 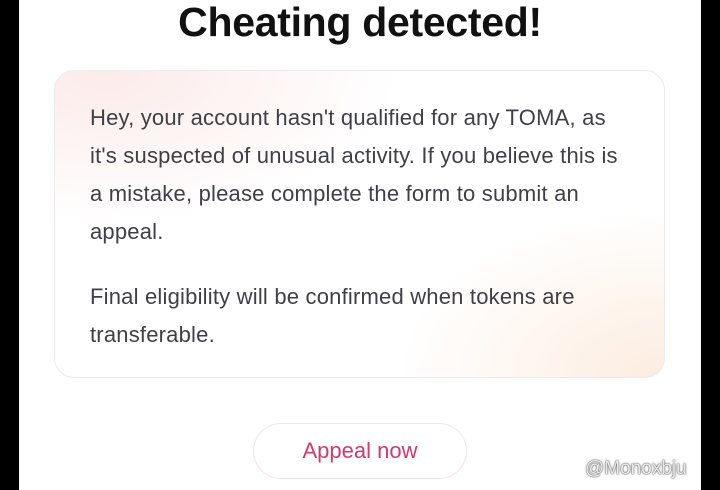 What do you see at coordinates (360, 451) in the screenshot?
I see `appeal-now-button: Appeal now` at bounding box center [360, 451].